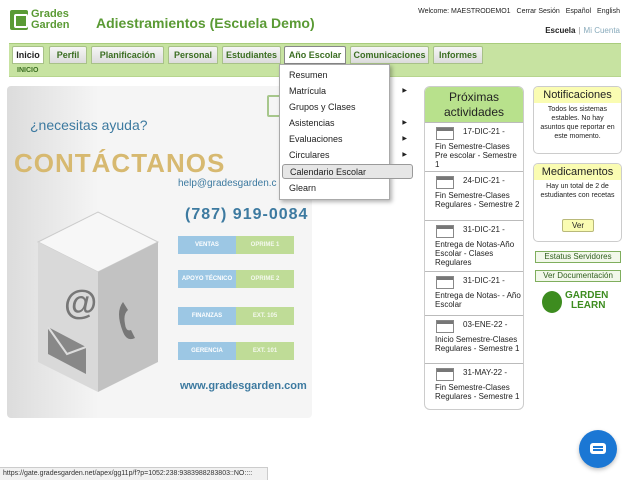 This screenshot has height=480, width=640. I want to click on menu-item-grupos-clases: Grupos y Clases, so click(347, 107).